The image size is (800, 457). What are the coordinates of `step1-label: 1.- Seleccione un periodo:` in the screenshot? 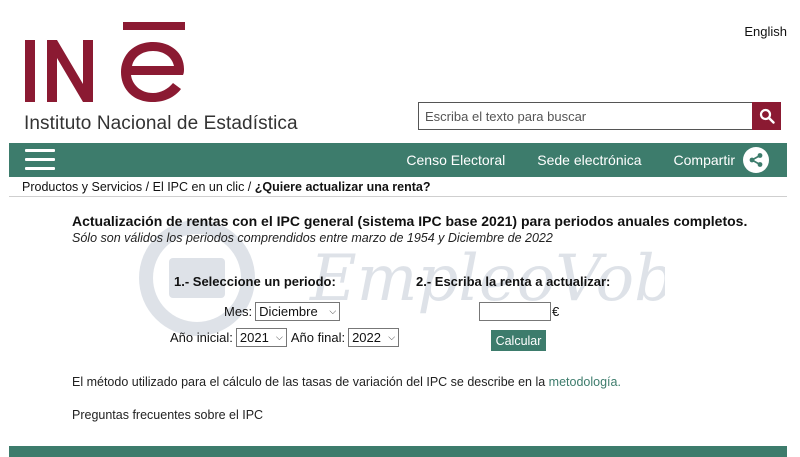 It's located at (255, 281).